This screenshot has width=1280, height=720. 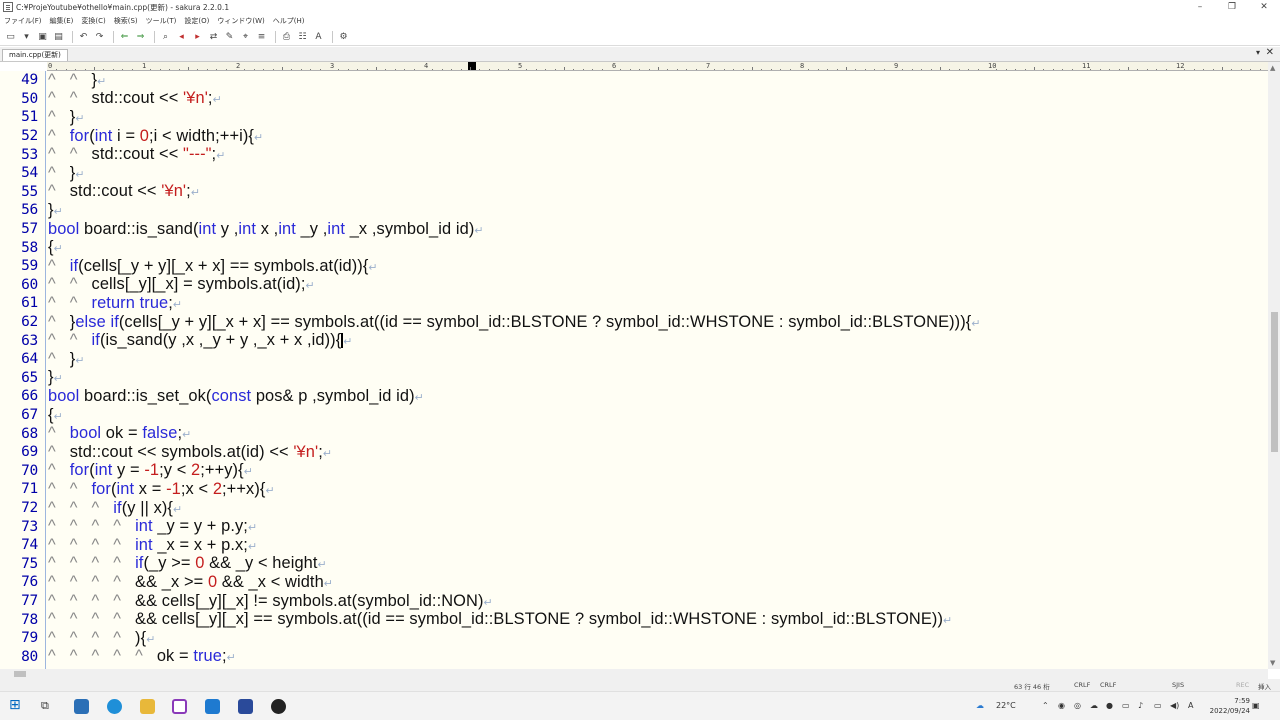 I want to click on code-line: 75 ^ ^ ^ ^ if(_y >= 0 && _y < height↵, so click(x=634, y=564).